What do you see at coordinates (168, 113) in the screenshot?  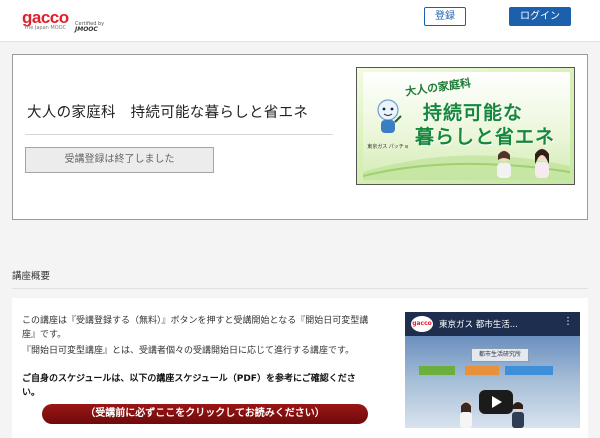 I see `course-title: 大人の家庭科 持続可能な暮らしと省エネ` at bounding box center [168, 113].